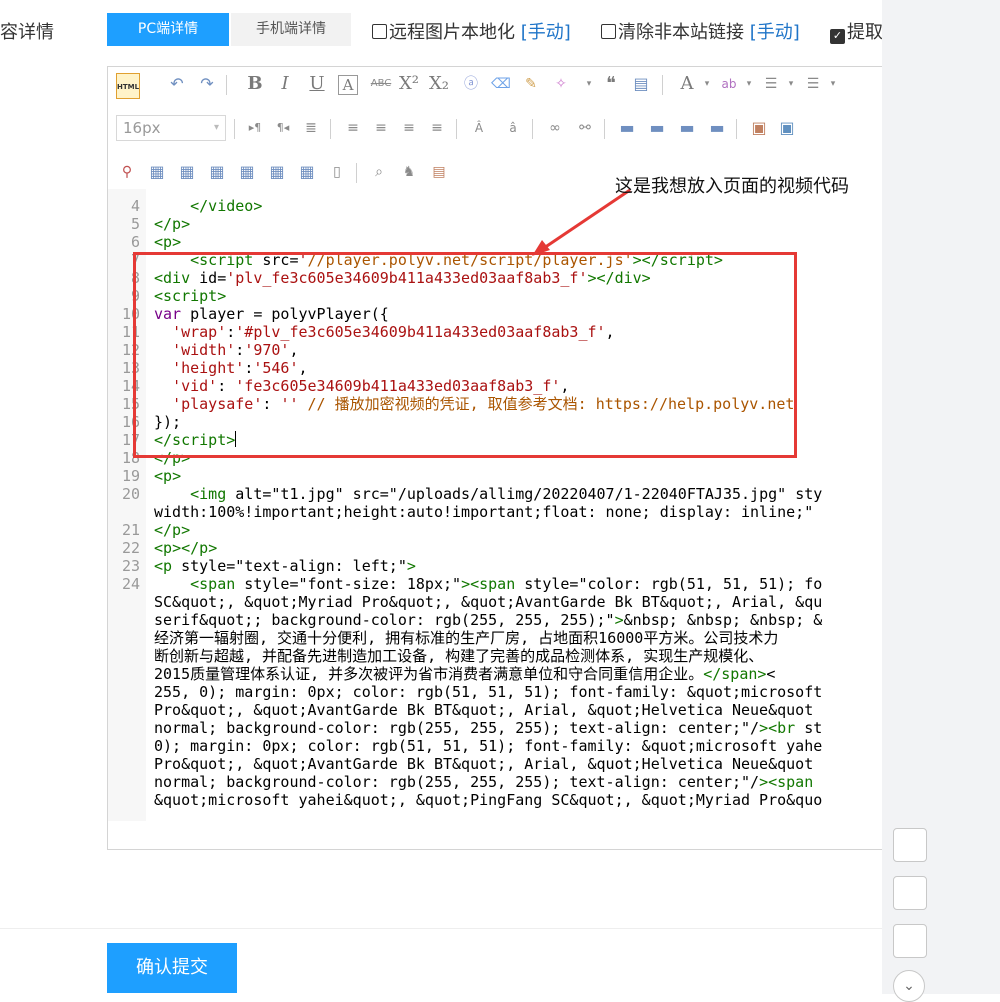 Image resolution: width=1000 pixels, height=1002 pixels. Describe the element at coordinates (439, 172) in the screenshot. I see `drafts-icon: ▤` at that location.